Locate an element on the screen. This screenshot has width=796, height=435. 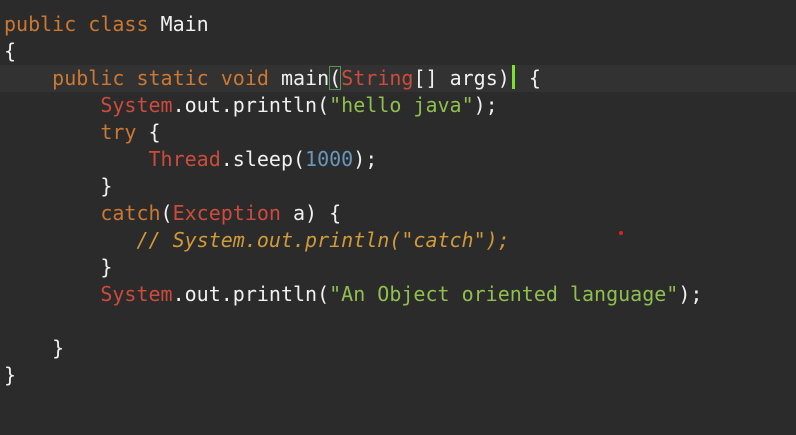
code-line: // System.out.println("catch"); is located at coordinates (257, 240).